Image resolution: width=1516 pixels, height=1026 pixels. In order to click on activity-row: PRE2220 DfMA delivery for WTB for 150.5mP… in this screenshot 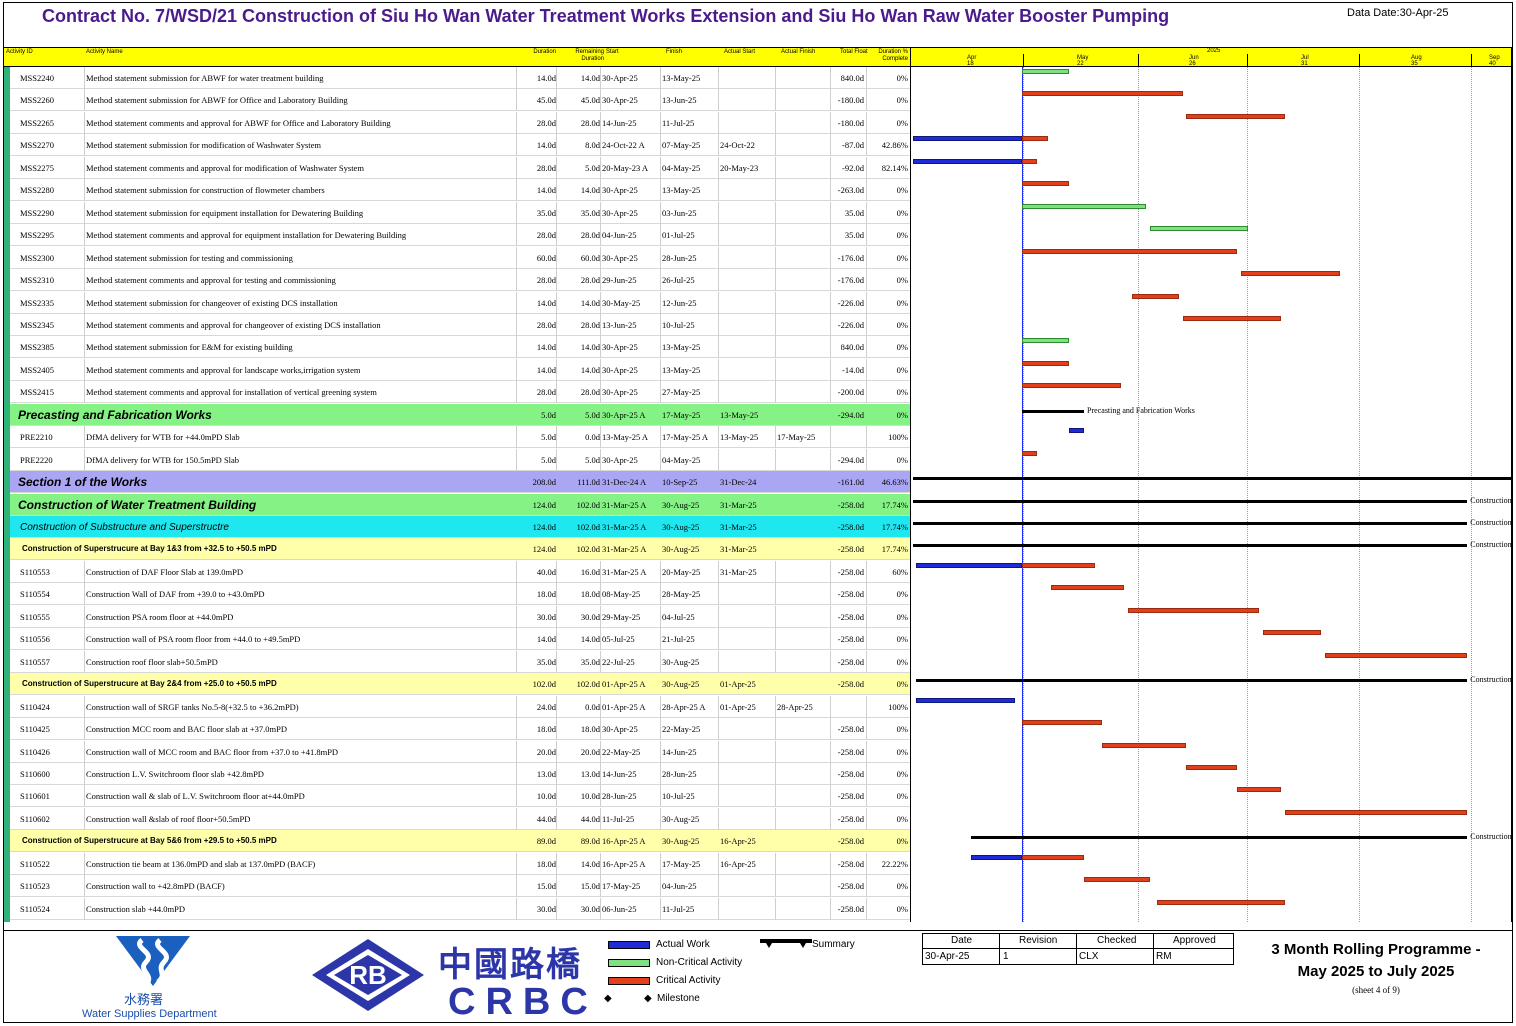, I will do `click(460, 459)`.